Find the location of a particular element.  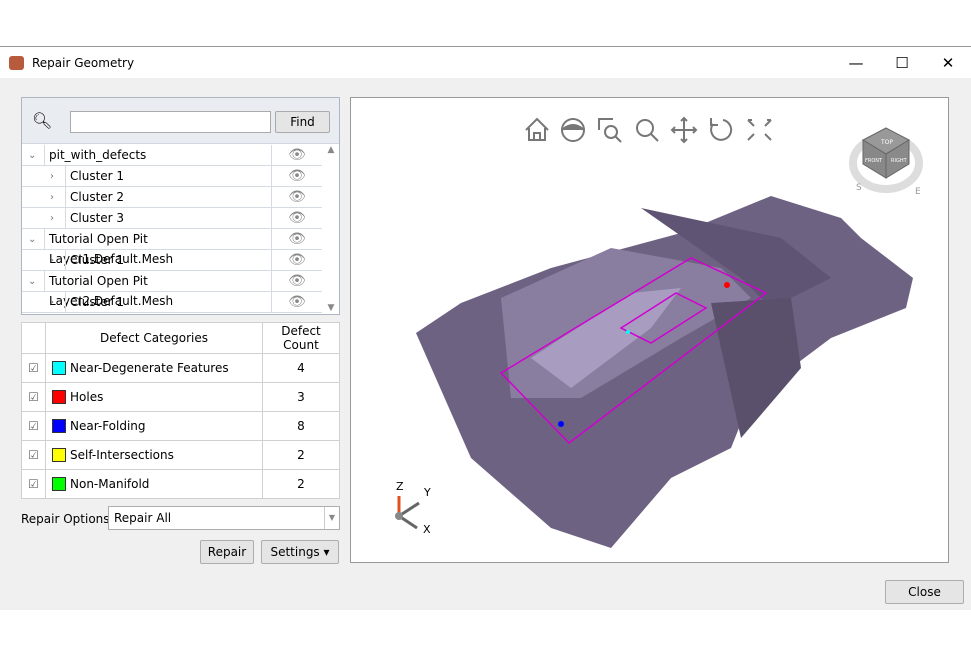

pan-icon is located at coordinates (684, 130).